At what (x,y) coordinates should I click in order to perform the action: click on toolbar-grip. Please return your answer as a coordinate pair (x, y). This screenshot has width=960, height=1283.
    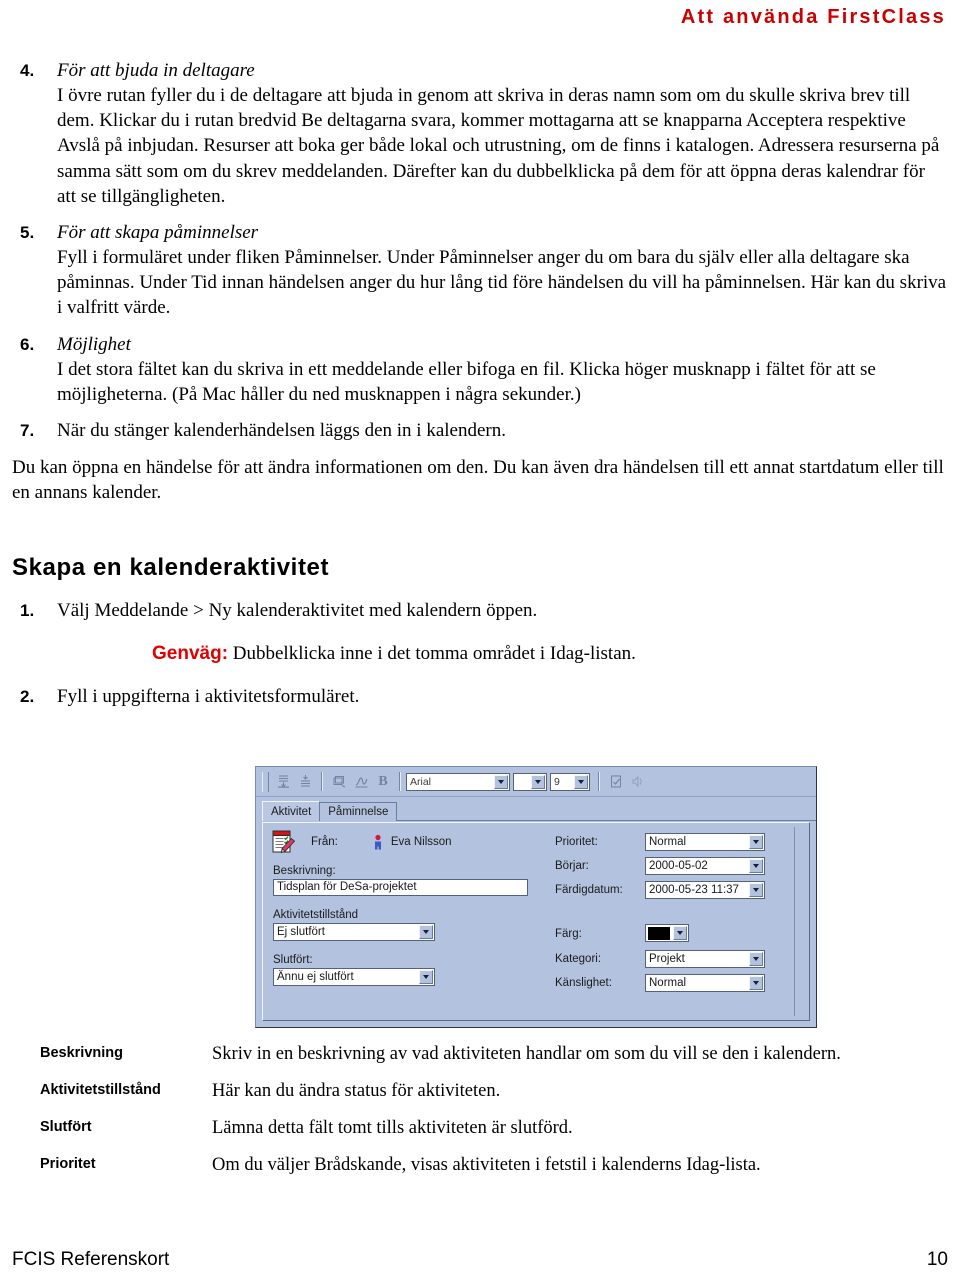
    Looking at the image, I should click on (265, 781).